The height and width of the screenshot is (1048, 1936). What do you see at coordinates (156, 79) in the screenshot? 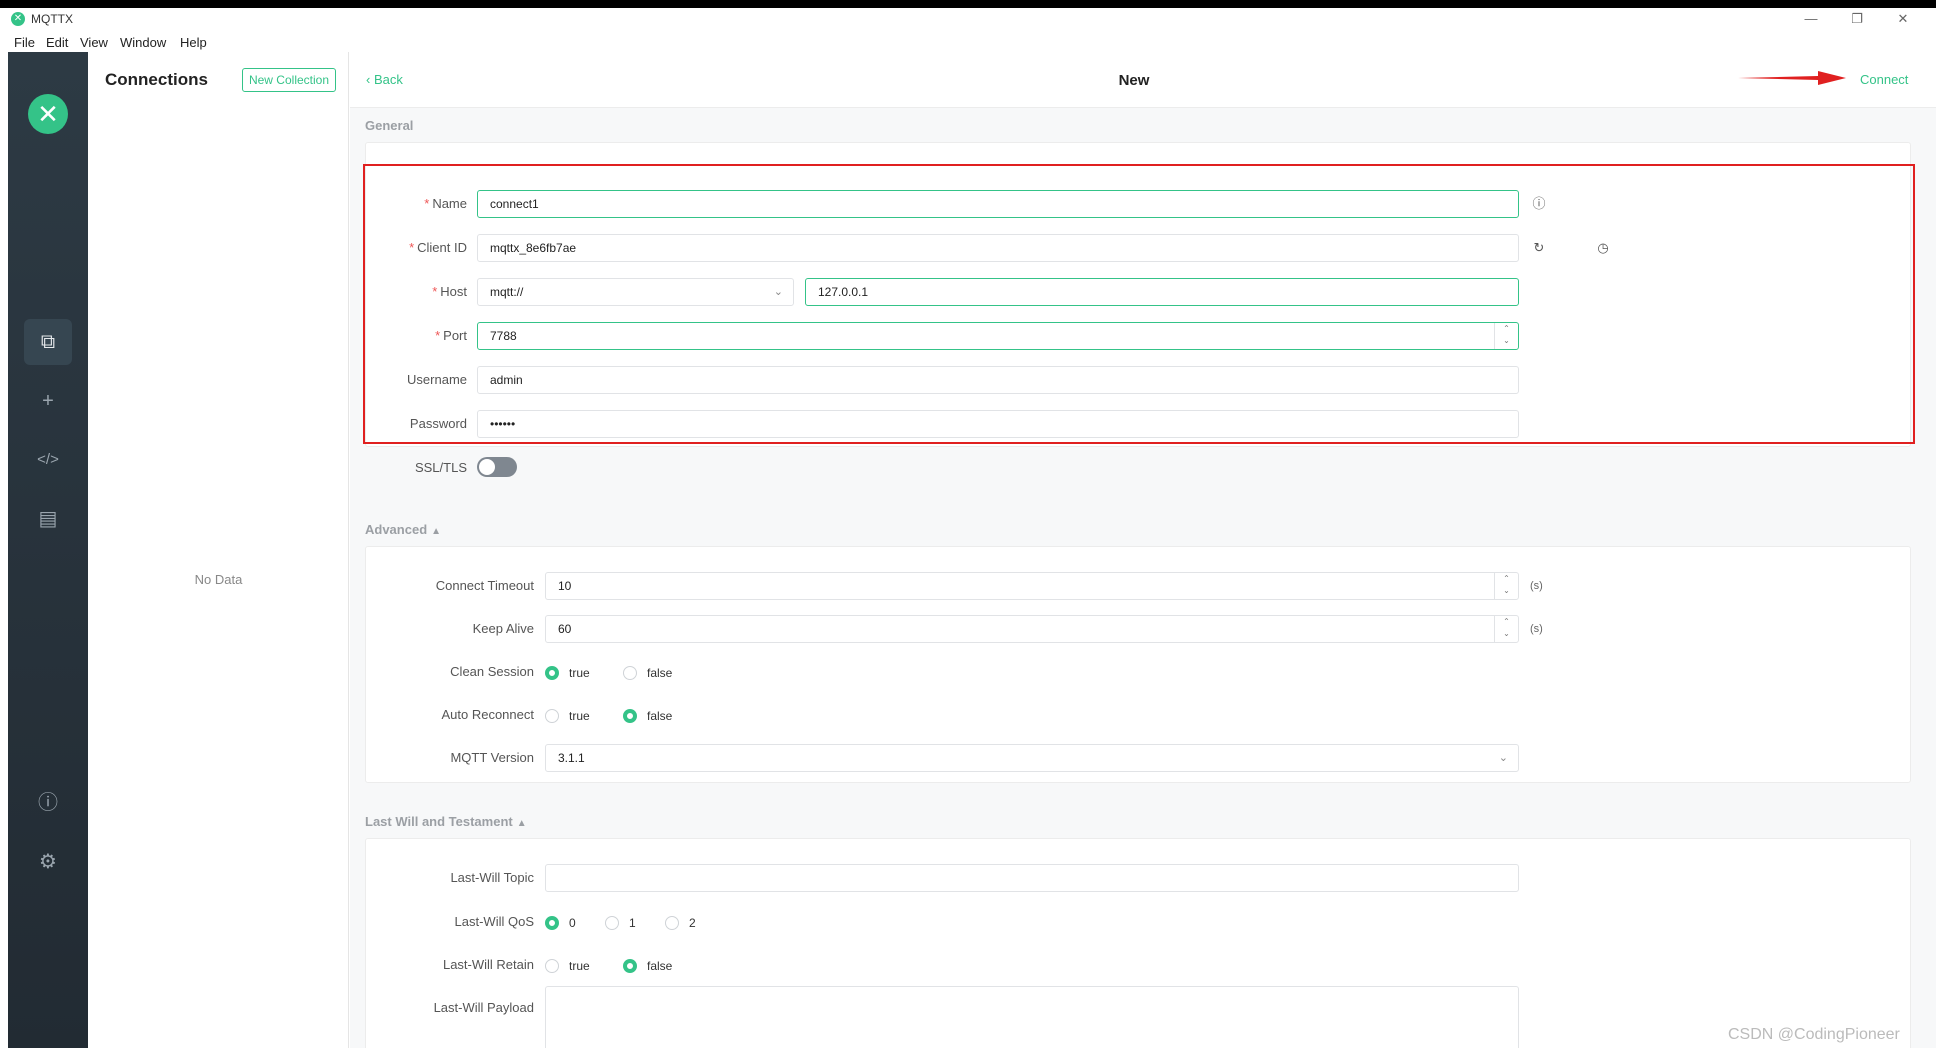
I see `connections-title: Connections` at bounding box center [156, 79].